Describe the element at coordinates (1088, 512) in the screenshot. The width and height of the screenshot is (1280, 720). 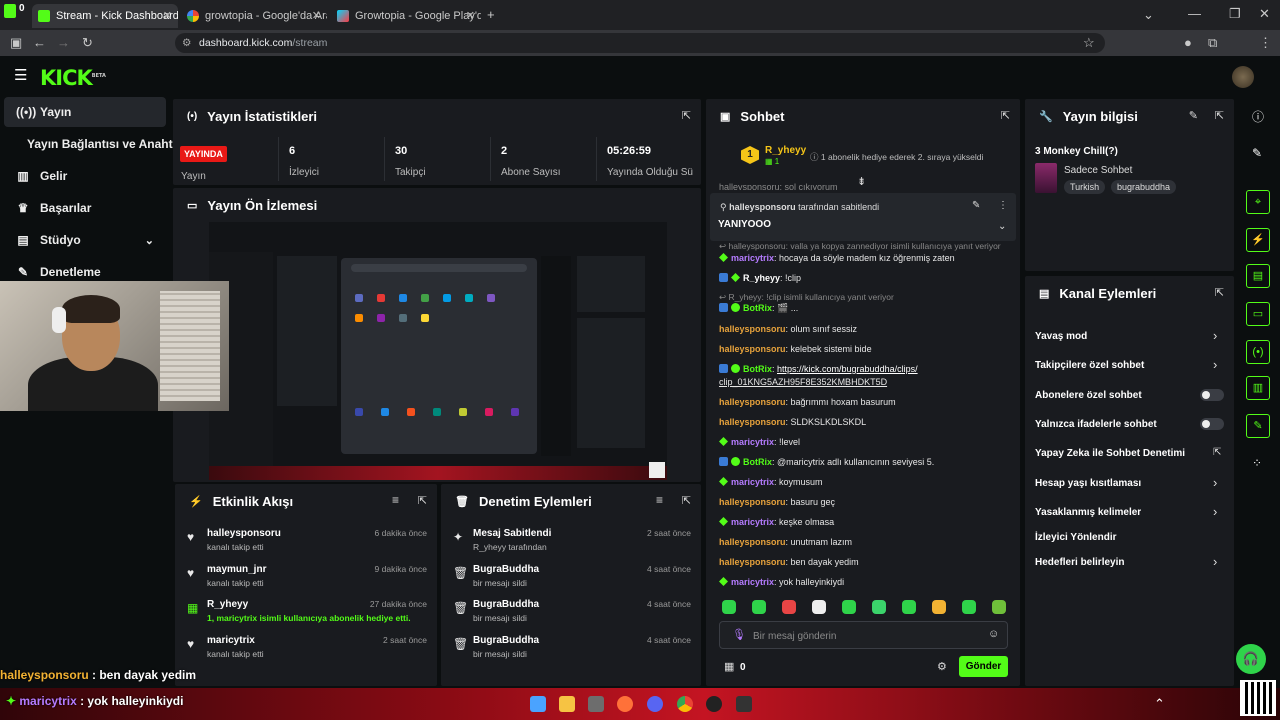
I see `action-banned-words: Yasaklanmış kelimeler` at that location.